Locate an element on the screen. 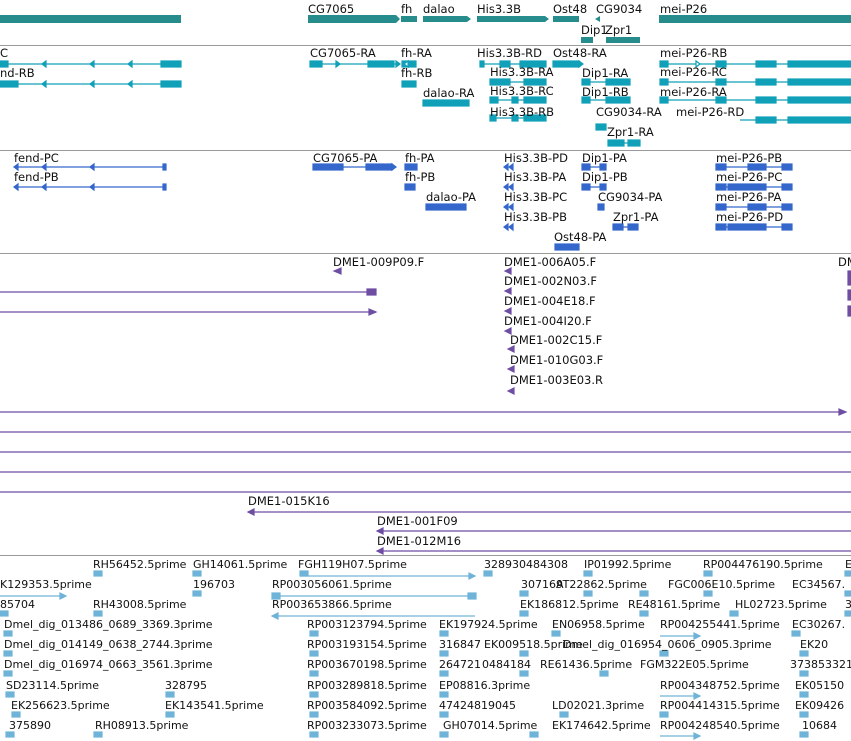 This screenshot has width=851, height=741. est-label: EK05150 is located at coordinates (819, 685).